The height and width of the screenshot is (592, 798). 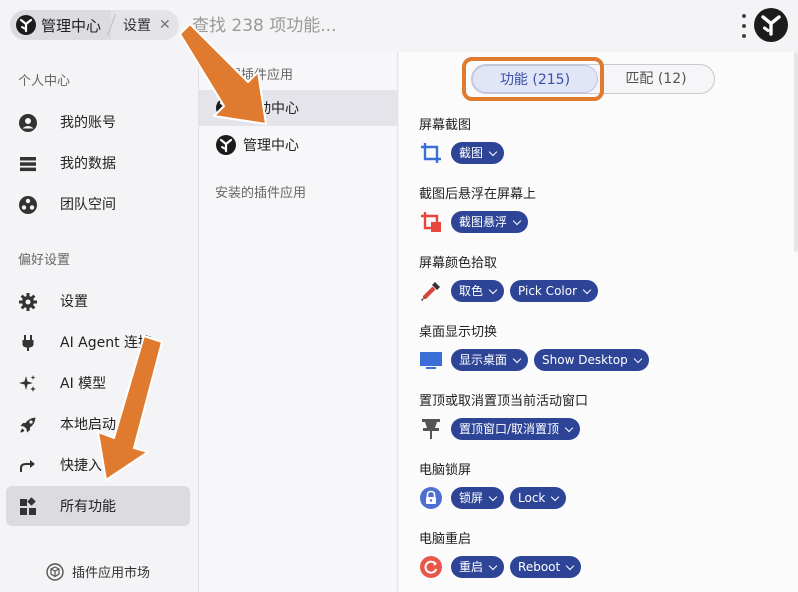 What do you see at coordinates (88, 507) in the screenshot?
I see `sidebar-item-label: 所有功能` at bounding box center [88, 507].